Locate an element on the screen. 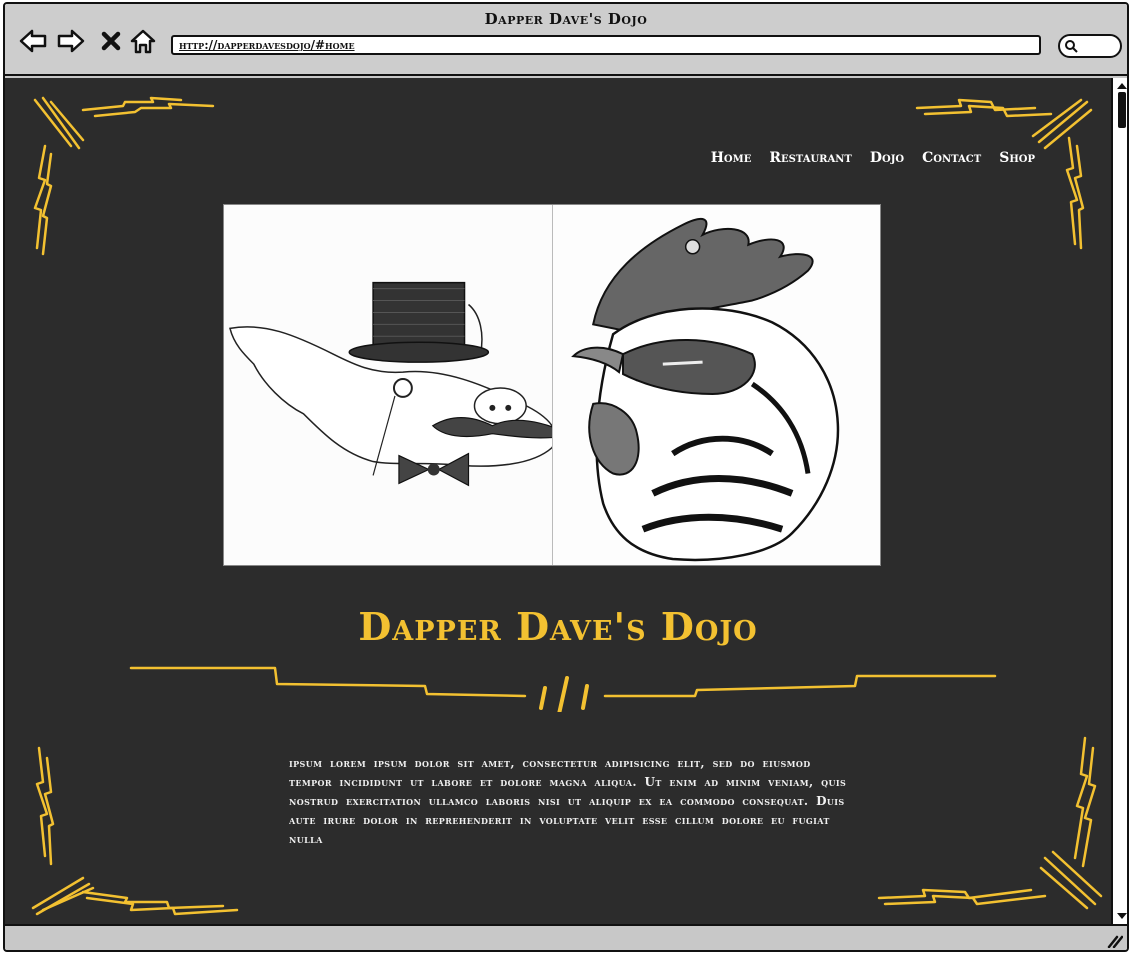  window-title: Dapper Dave's Dojo is located at coordinates (566, 19).